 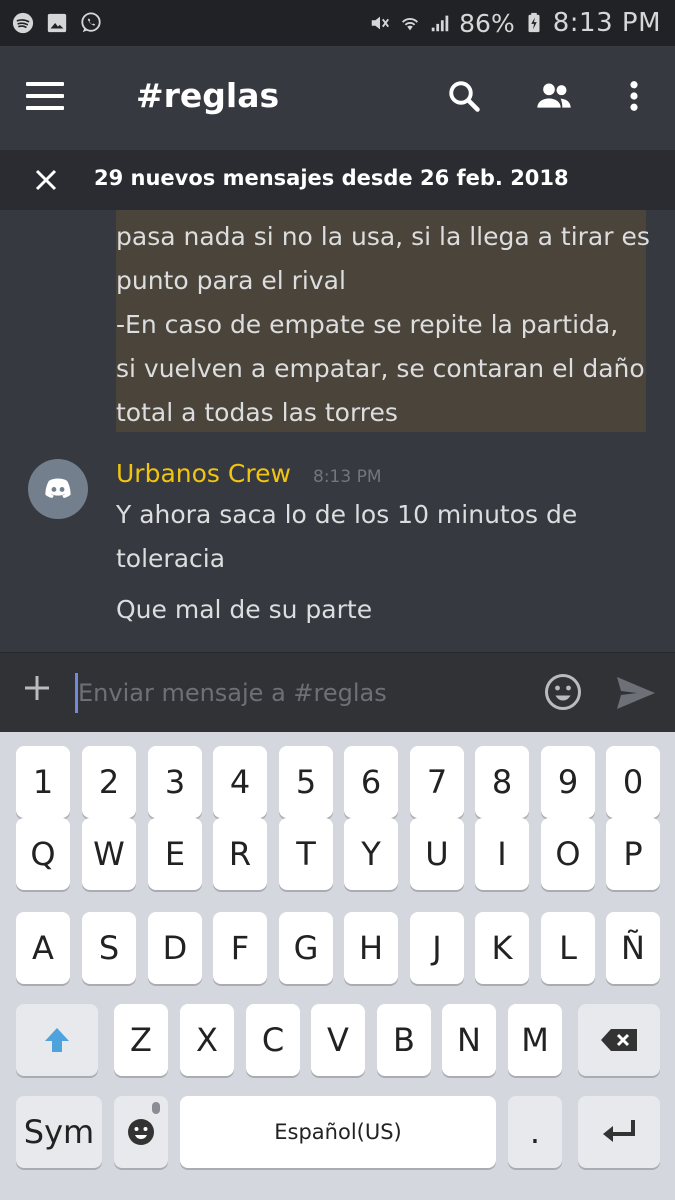 I want to click on key-i: I, so click(x=502, y=854).